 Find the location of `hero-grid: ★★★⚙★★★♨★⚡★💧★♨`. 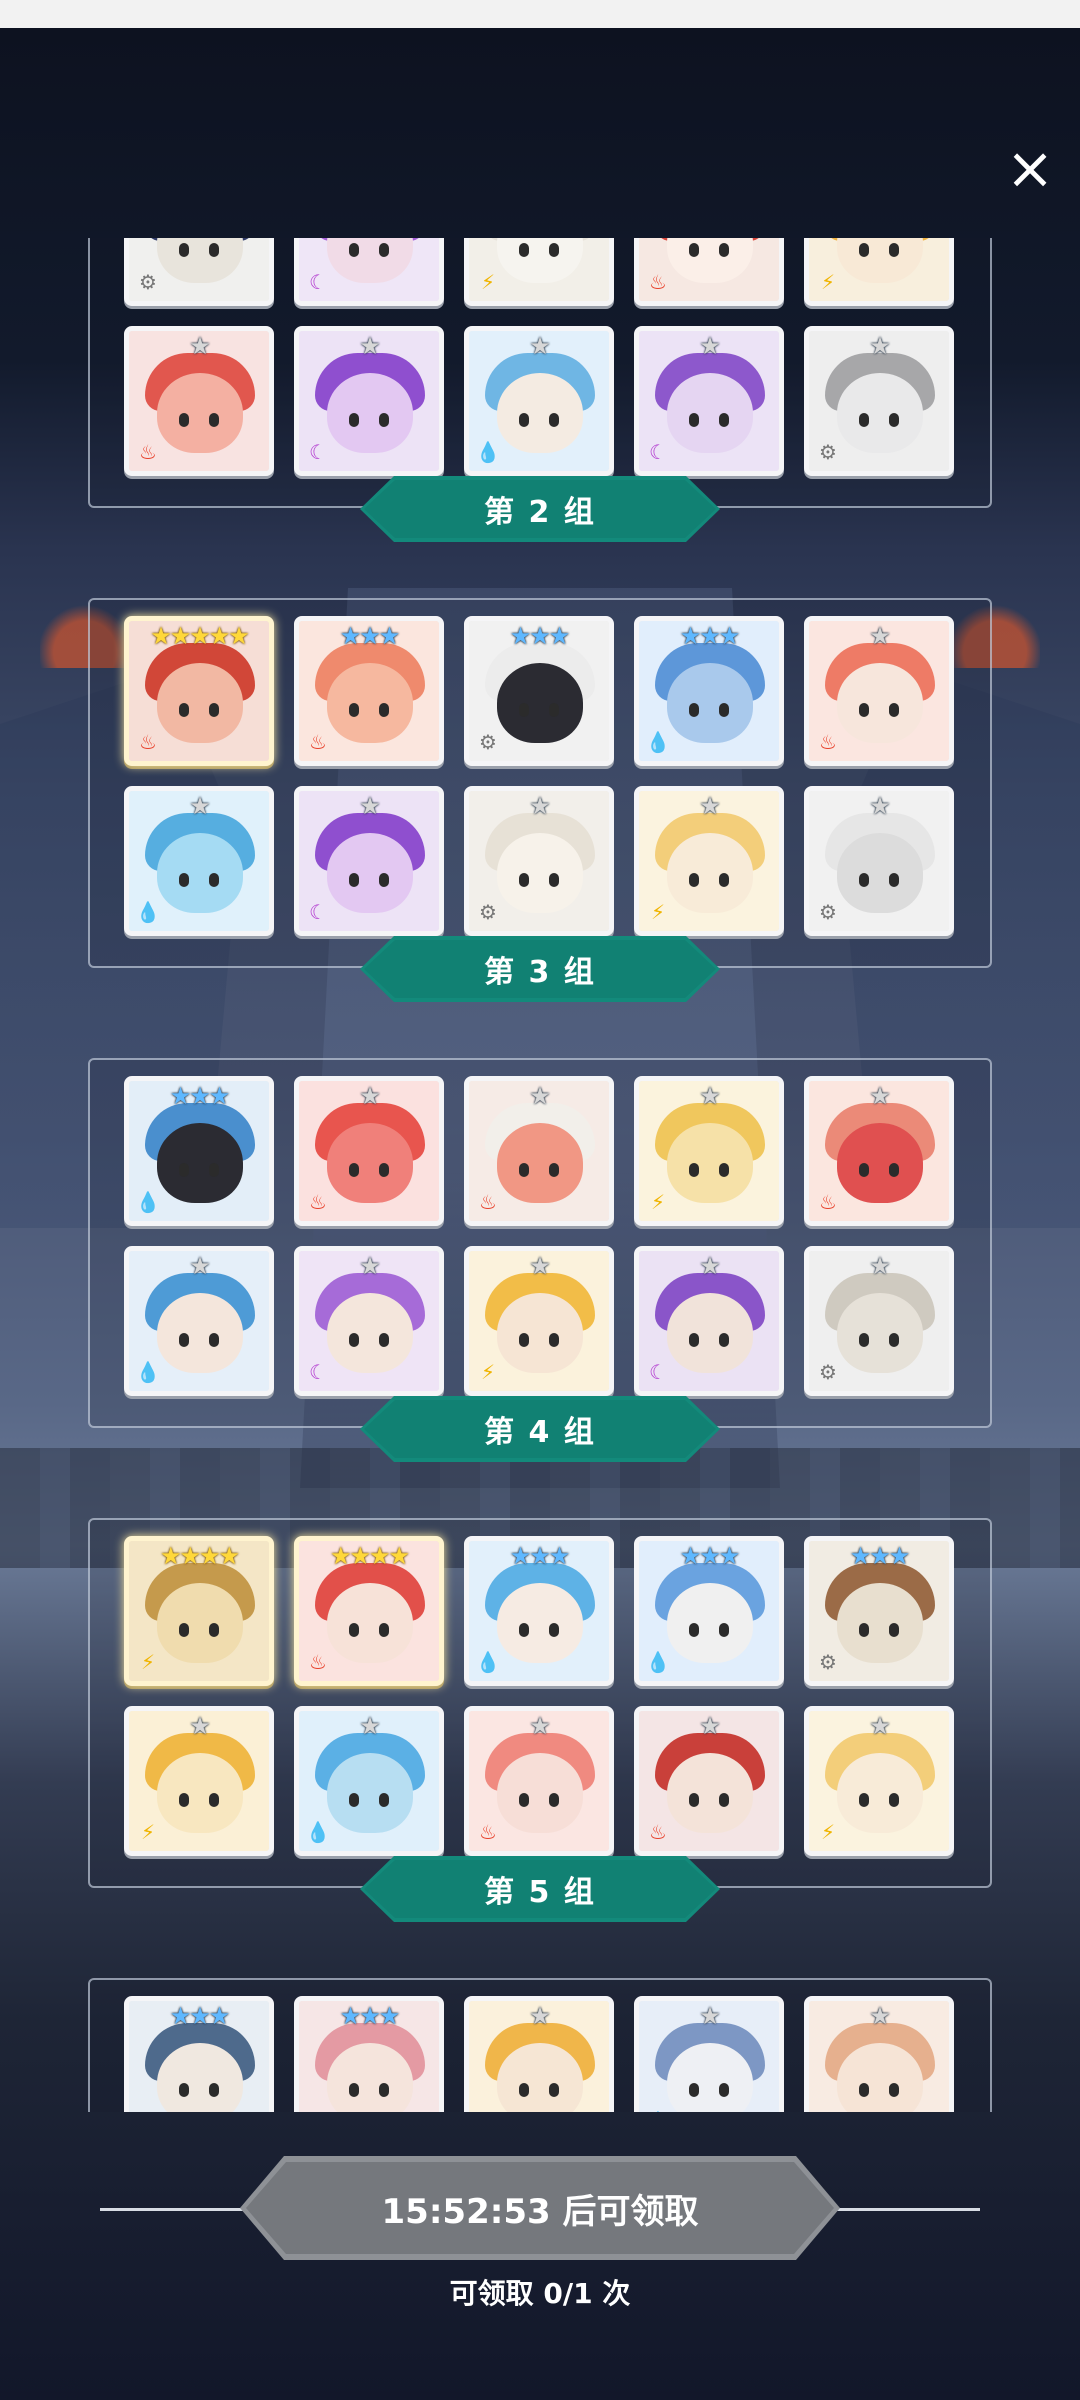

hero-grid: ★★★⚙★★★♨★⚡★💧★♨ is located at coordinates (540, 2054).